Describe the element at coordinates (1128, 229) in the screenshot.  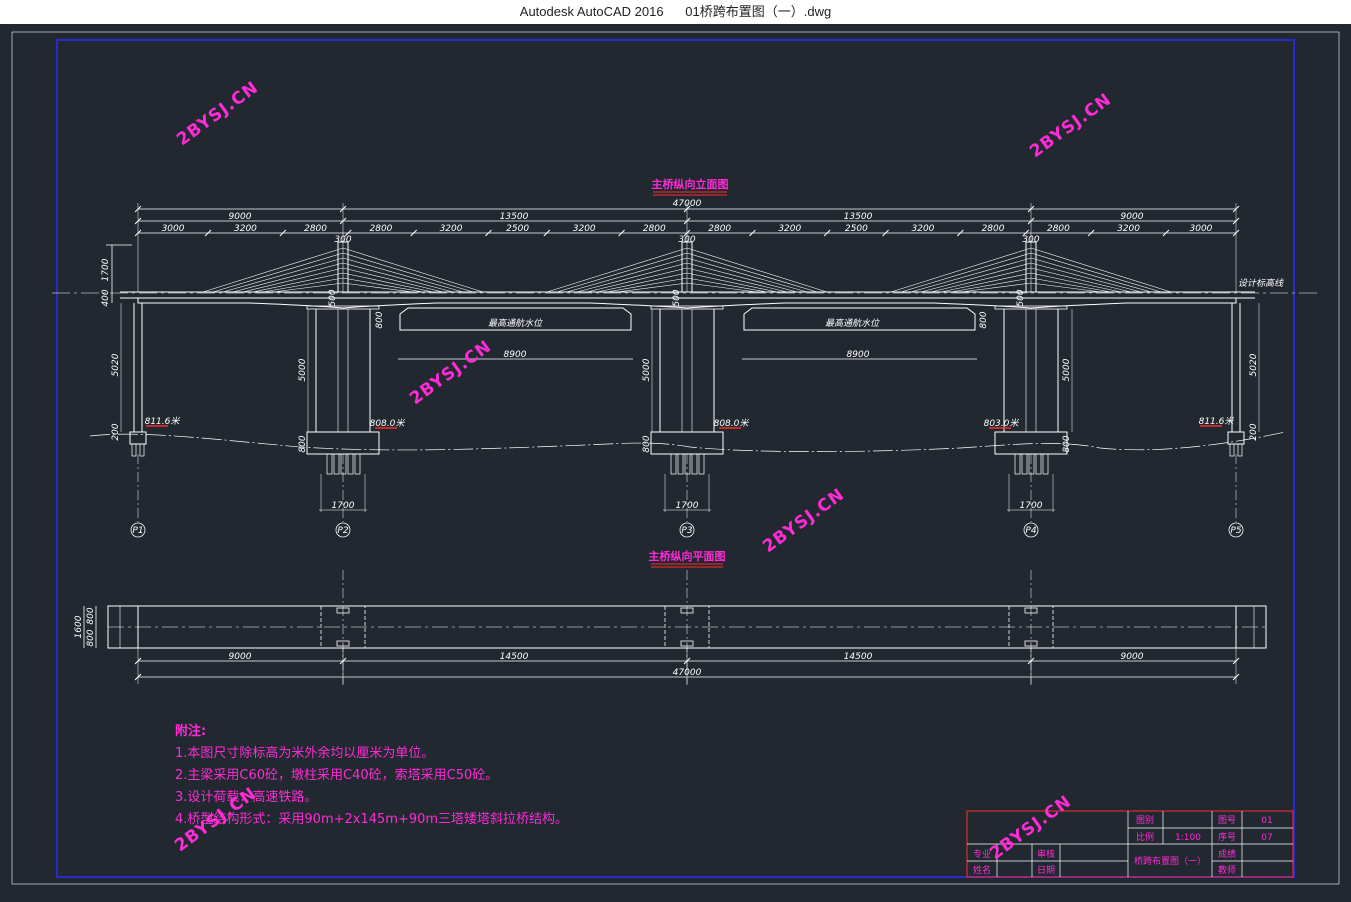
I see `subspan-15: 3200` at that location.